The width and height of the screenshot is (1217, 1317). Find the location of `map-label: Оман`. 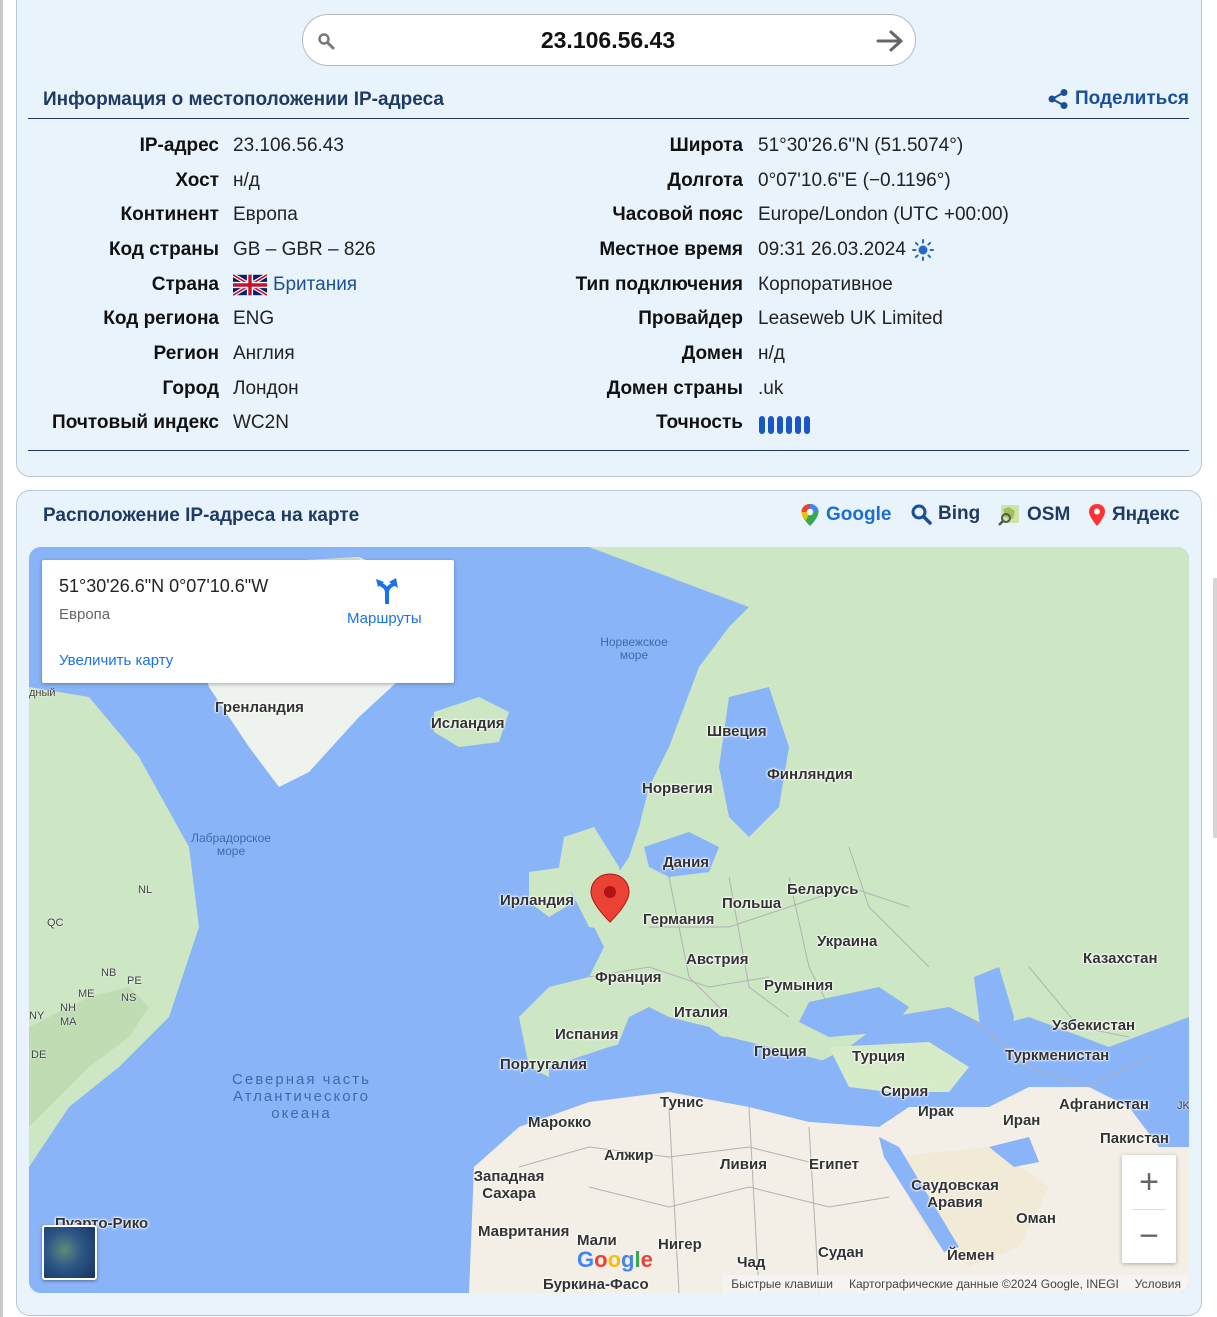

map-label: Оман is located at coordinates (1036, 1218).